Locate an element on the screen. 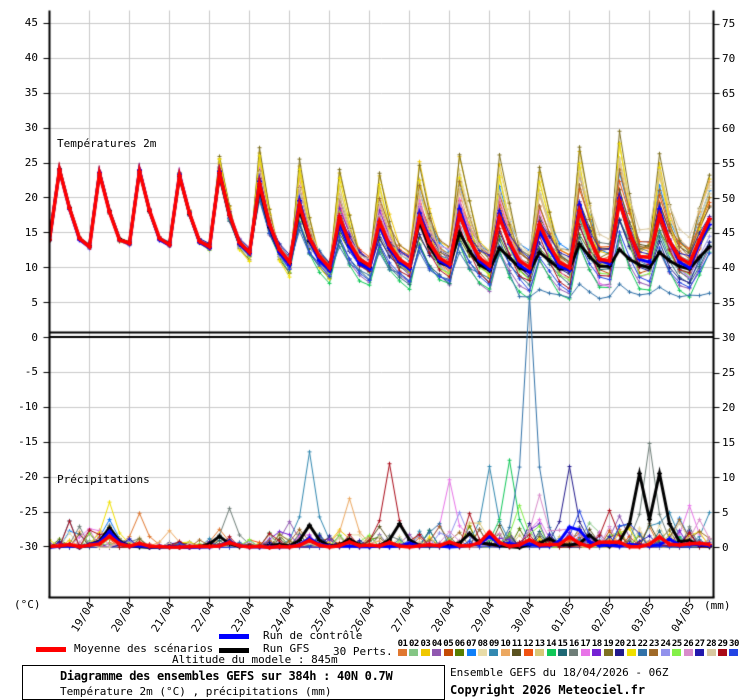 This screenshot has width=740, height=700. pert-number: 16 is located at coordinates (574, 644).